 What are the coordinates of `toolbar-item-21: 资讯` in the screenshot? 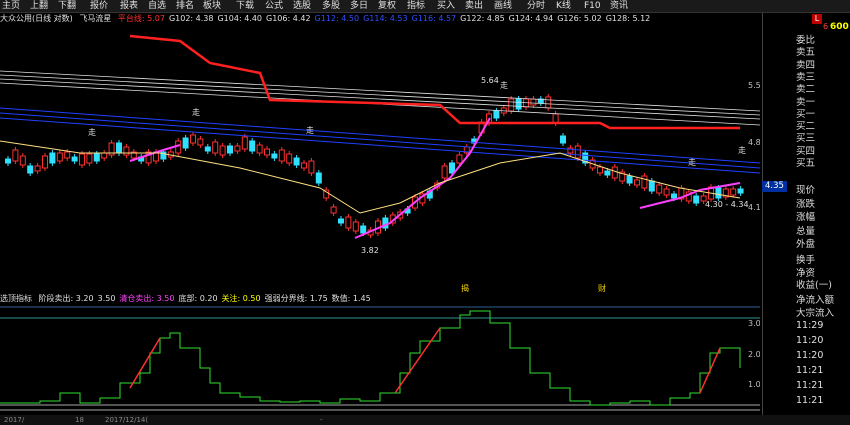 It's located at (619, 6).